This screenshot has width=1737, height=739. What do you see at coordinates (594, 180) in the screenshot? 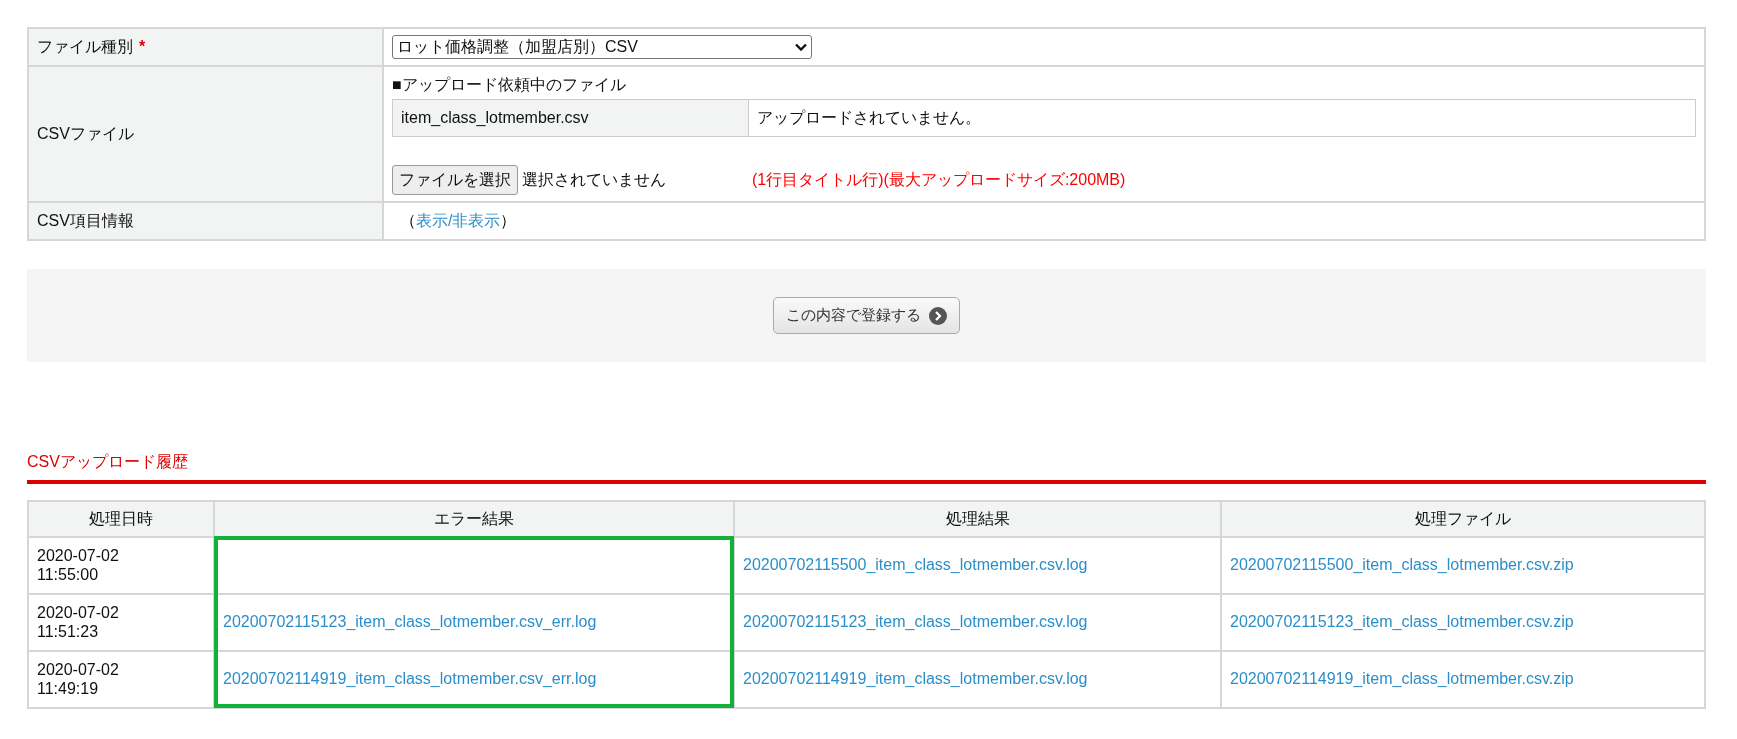
I see `file-status-text: 選択されていません` at bounding box center [594, 180].